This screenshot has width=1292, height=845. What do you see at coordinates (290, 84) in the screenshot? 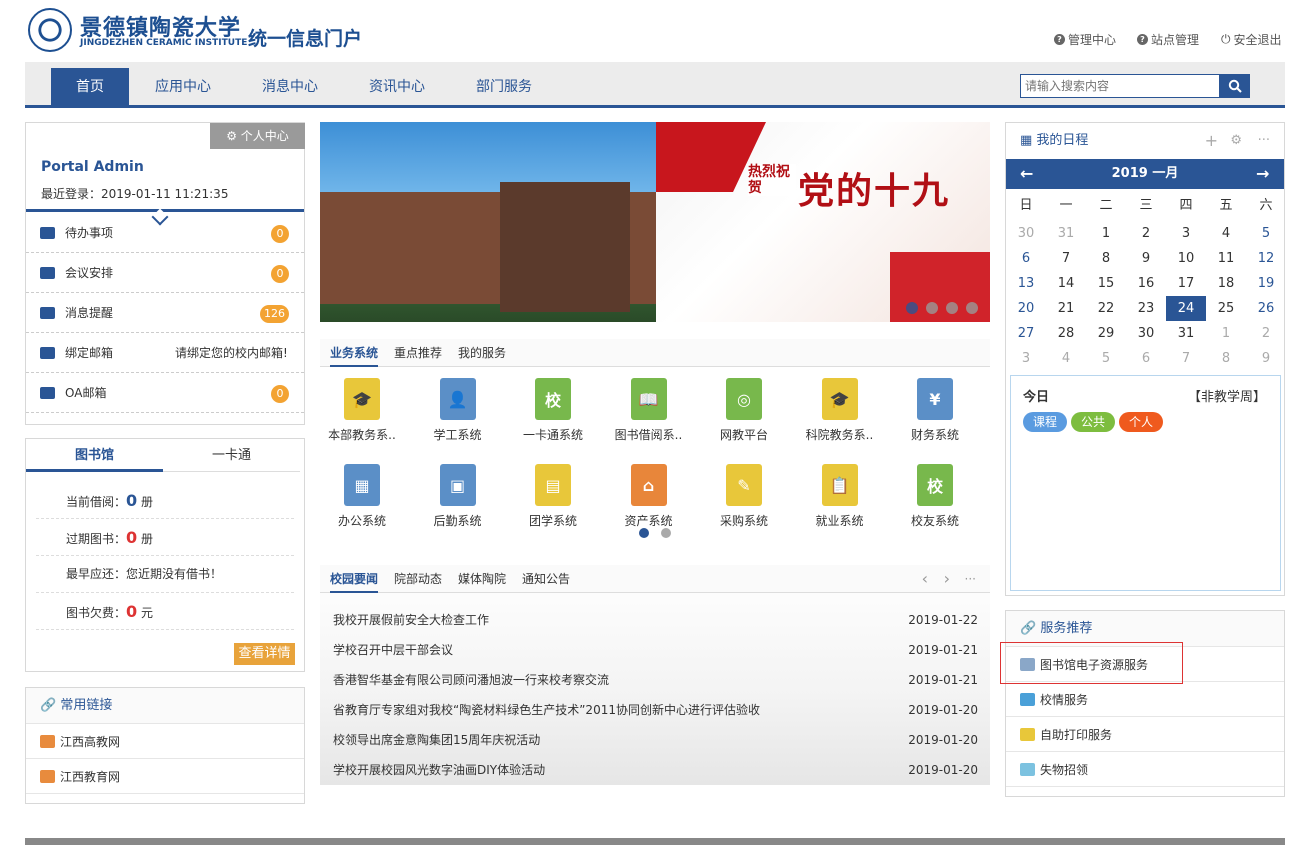
I see `nav-message-center: 消息中心` at bounding box center [290, 84].